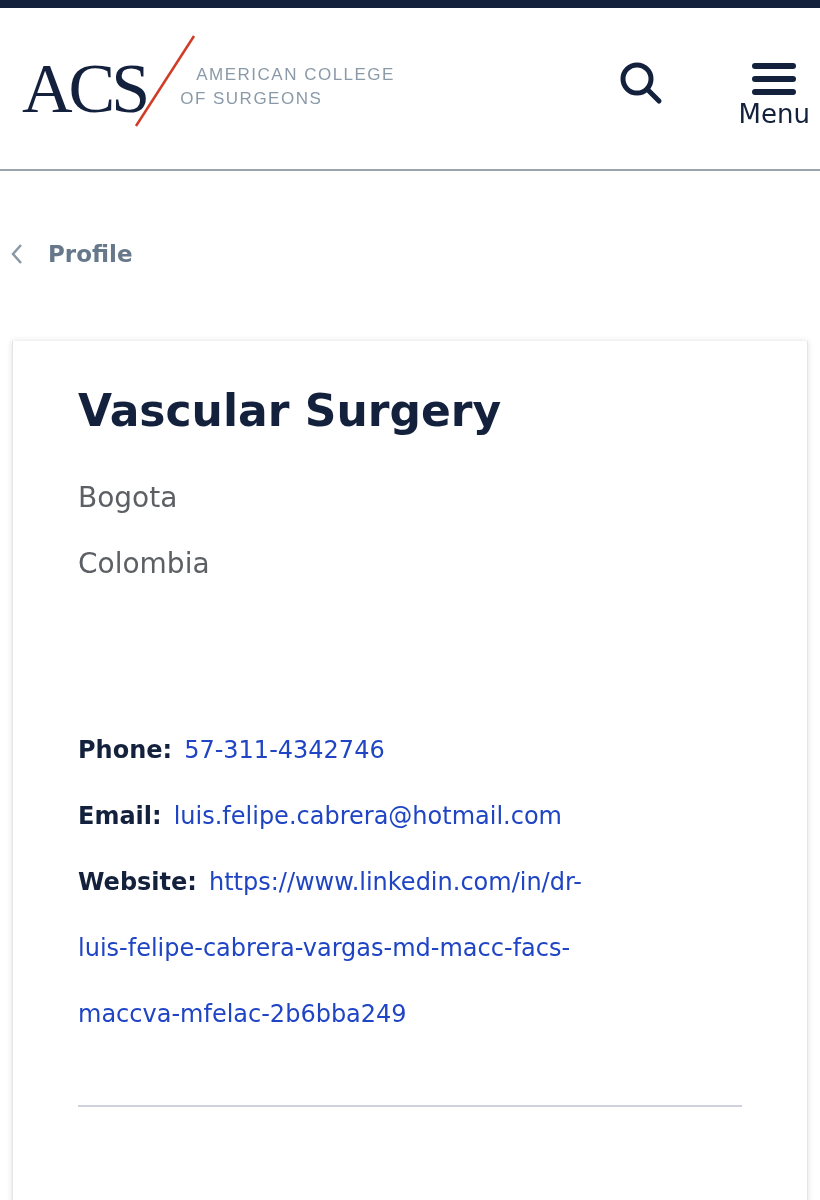 The image size is (820, 1200). Describe the element at coordinates (324, 948) in the screenshot. I see `contact-link: luis-felipe-cabrera-vargas-md-macc-facs-` at that location.